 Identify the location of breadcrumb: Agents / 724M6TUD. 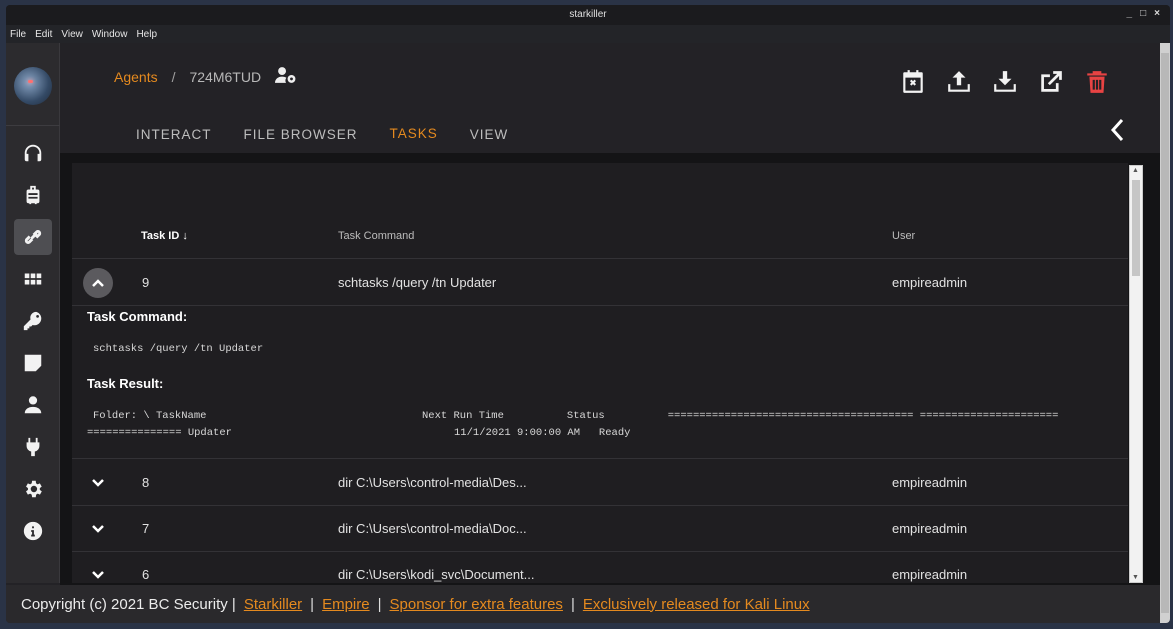
(205, 76).